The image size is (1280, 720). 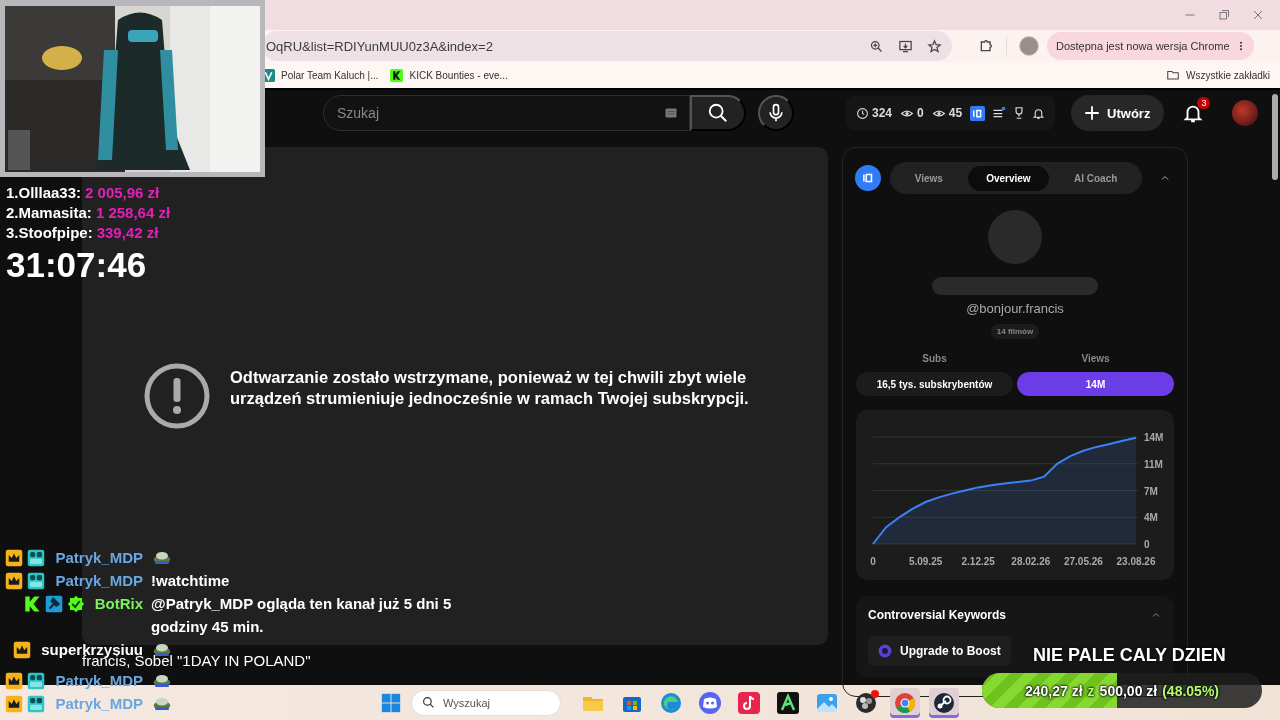 What do you see at coordinates (882, 113) in the screenshot?
I see `stat-value: 324` at bounding box center [882, 113].